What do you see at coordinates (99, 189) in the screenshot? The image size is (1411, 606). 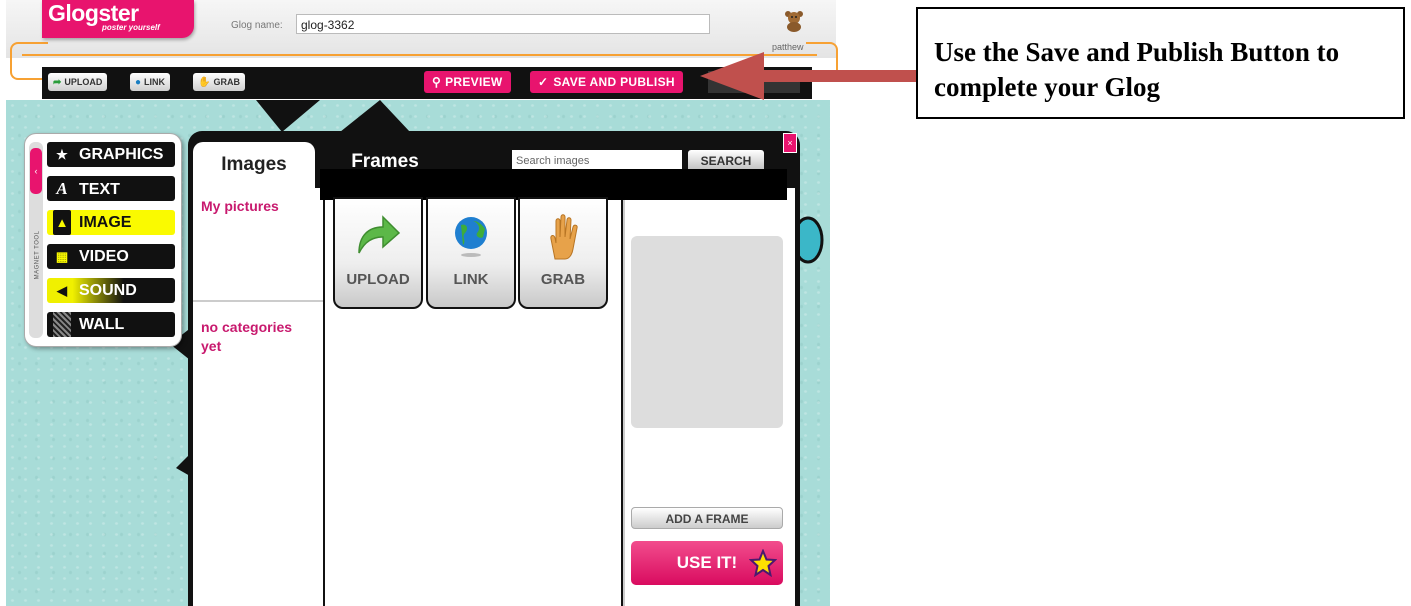 I see `sidebar-item-label: TEXT` at bounding box center [99, 189].